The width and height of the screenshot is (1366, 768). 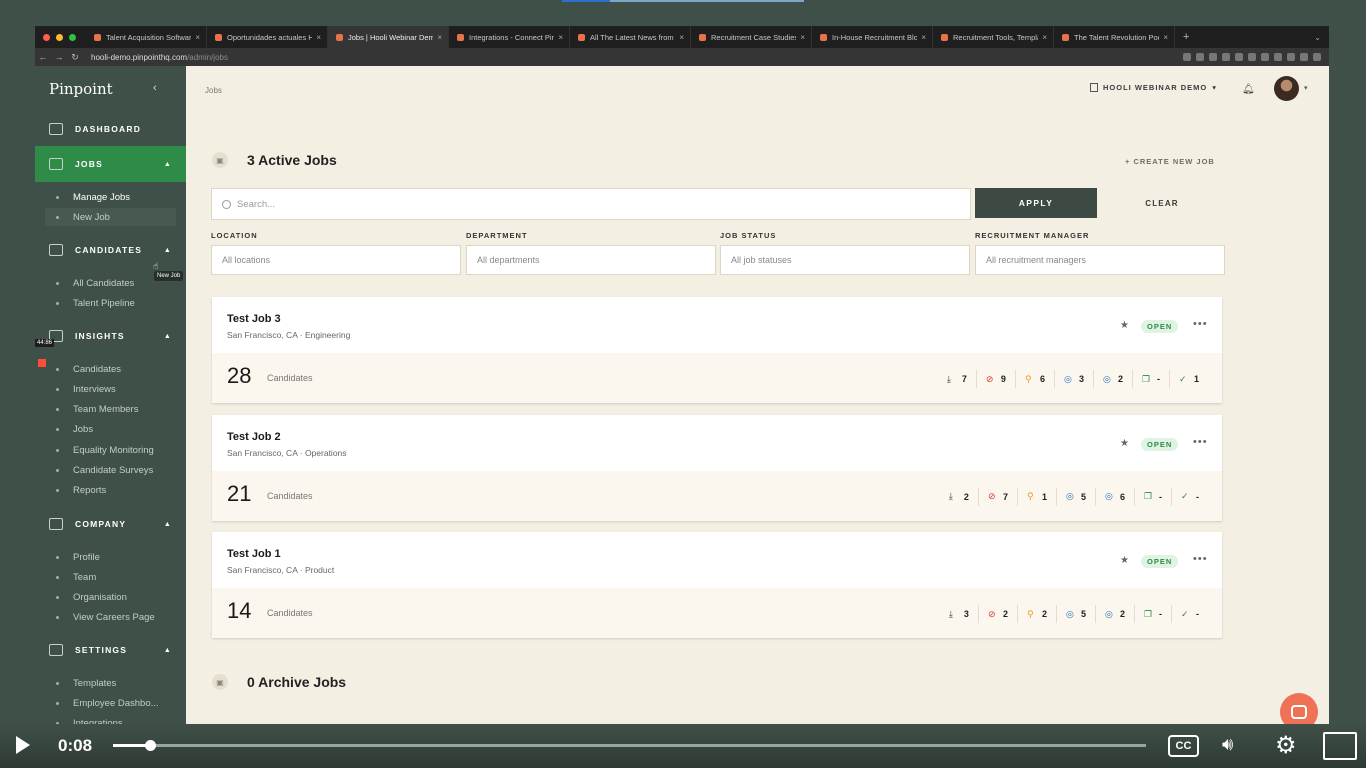 What do you see at coordinates (110, 557) in the screenshot?
I see `sidebar-subitem: Profile` at bounding box center [110, 557].